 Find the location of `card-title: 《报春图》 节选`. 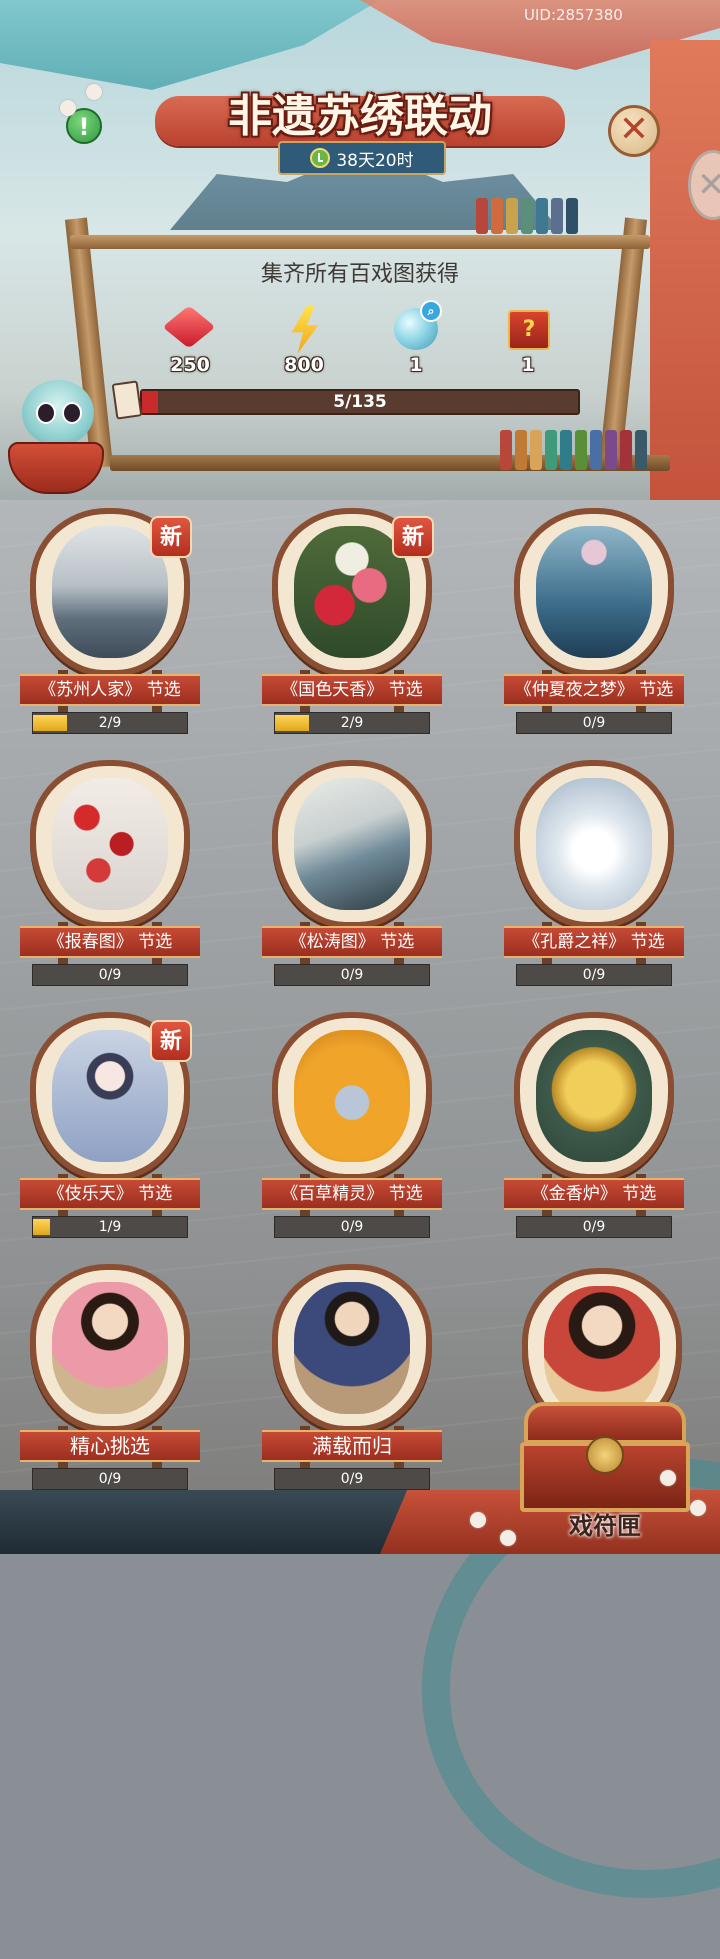

card-title: 《报春图》 节选 is located at coordinates (110, 942).